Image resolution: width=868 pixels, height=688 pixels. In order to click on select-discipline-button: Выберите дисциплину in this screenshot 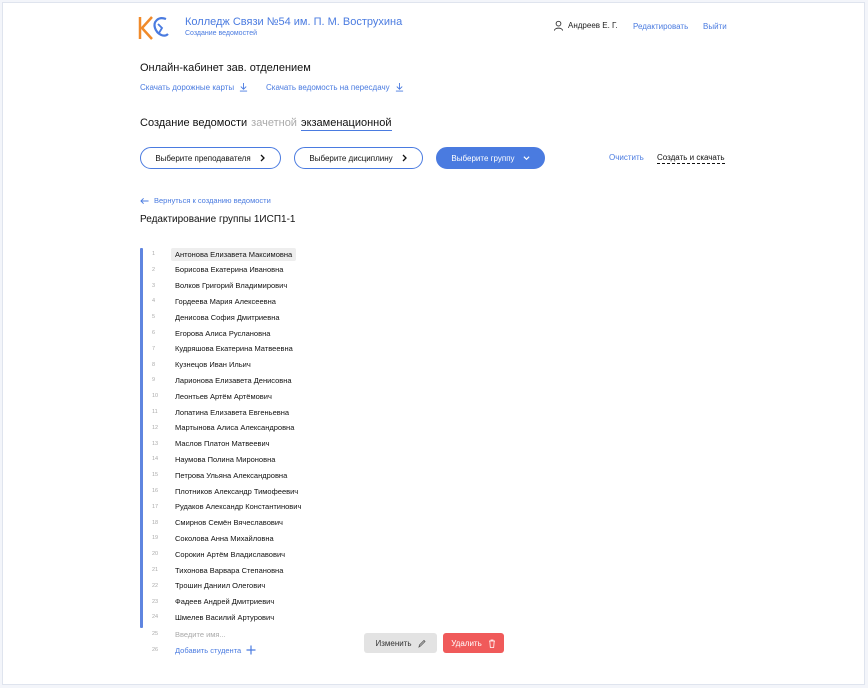, I will do `click(358, 158)`.